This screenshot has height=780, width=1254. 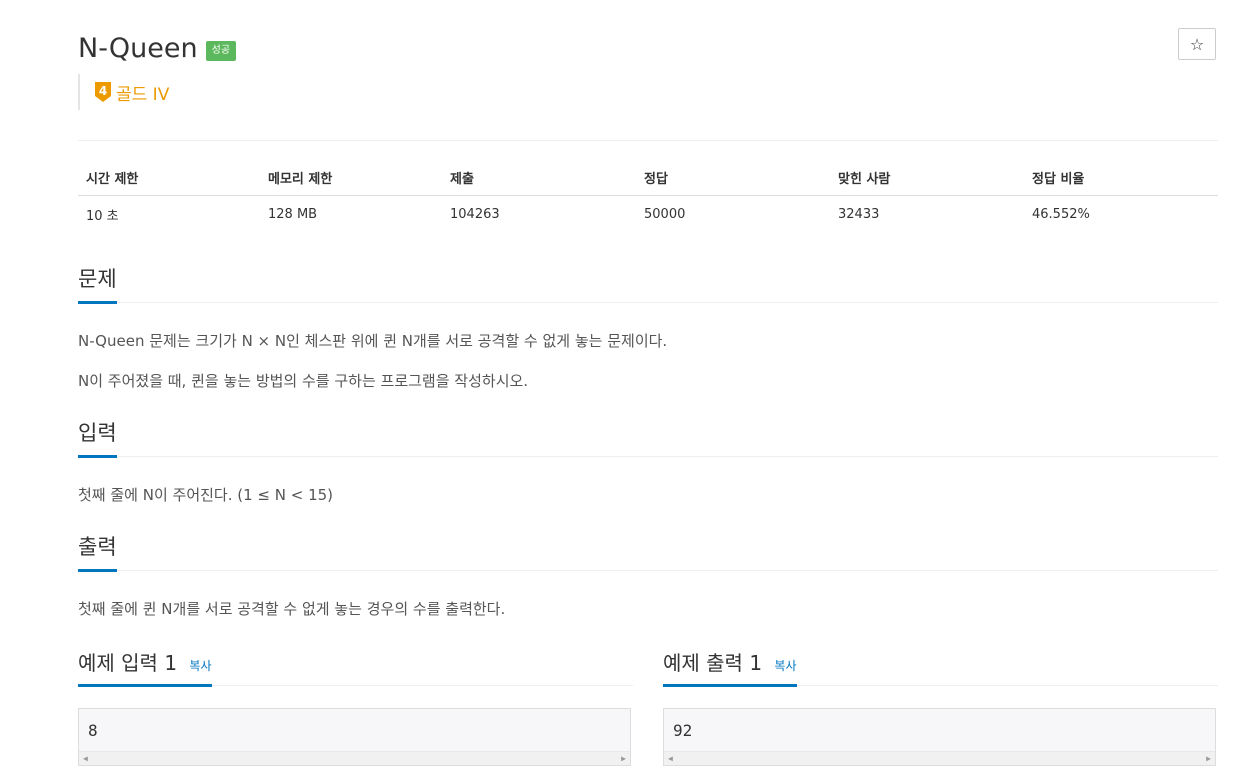 What do you see at coordinates (97, 437) in the screenshot?
I see `input-heading: 입력` at bounding box center [97, 437].